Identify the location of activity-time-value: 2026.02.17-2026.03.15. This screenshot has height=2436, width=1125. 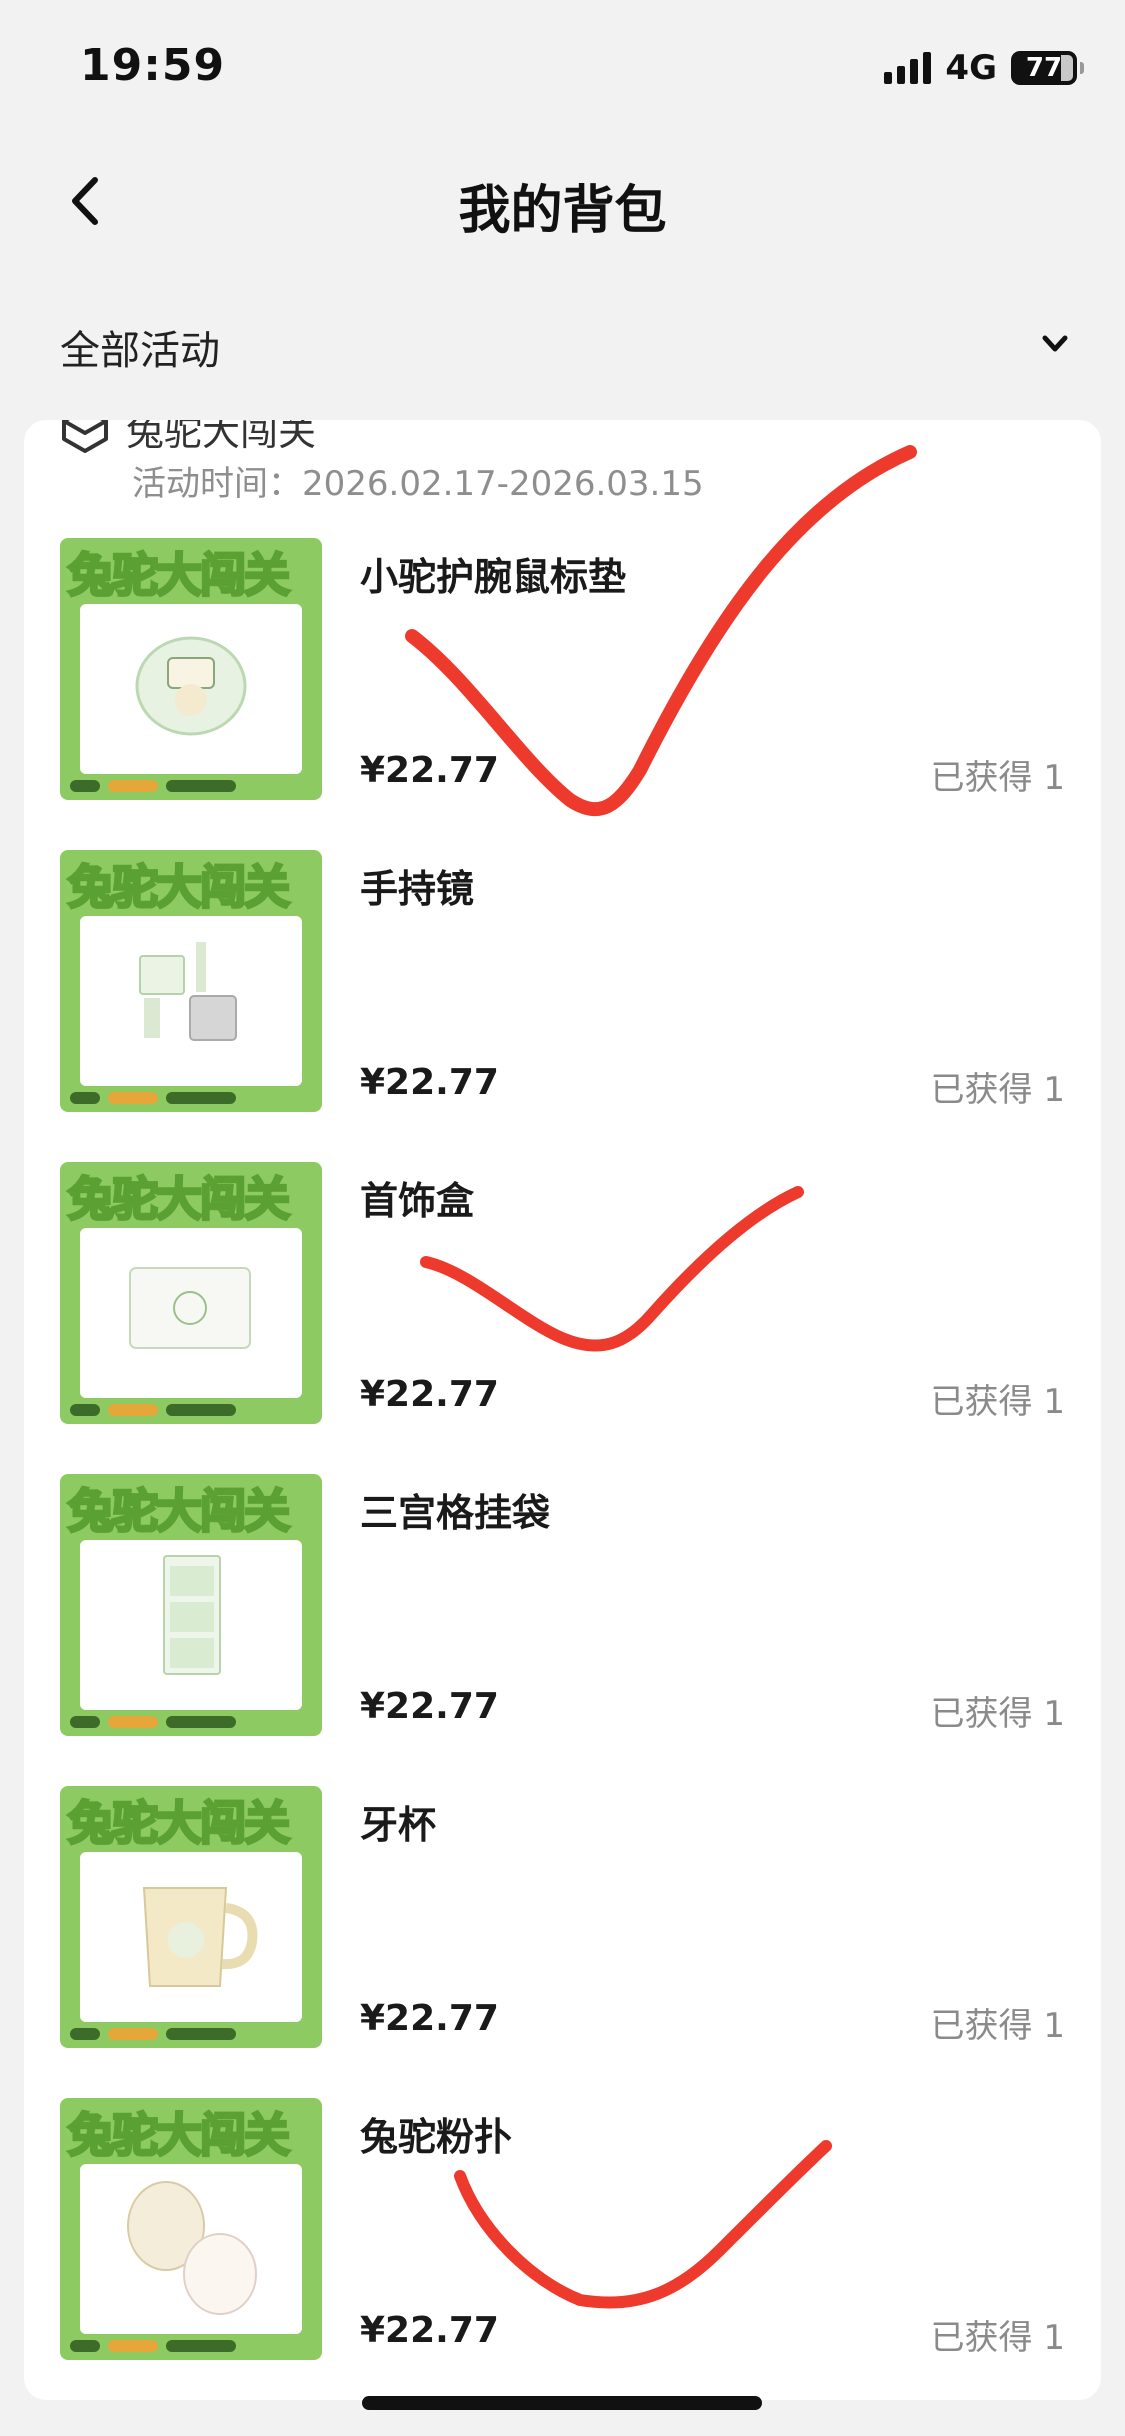
(503, 484).